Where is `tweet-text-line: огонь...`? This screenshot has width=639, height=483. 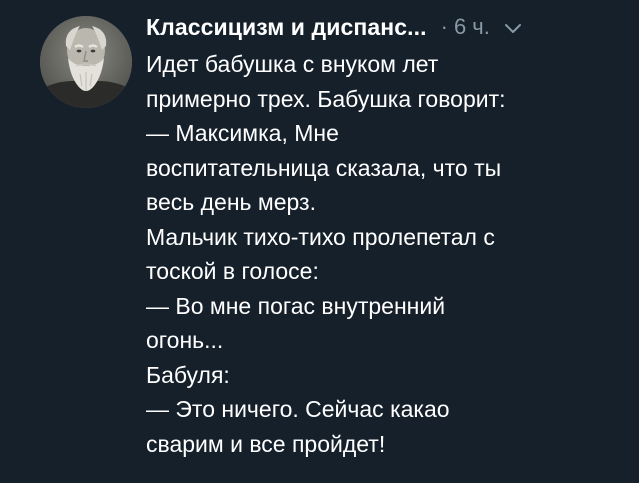 tweet-text-line: огонь... is located at coordinates (185, 340).